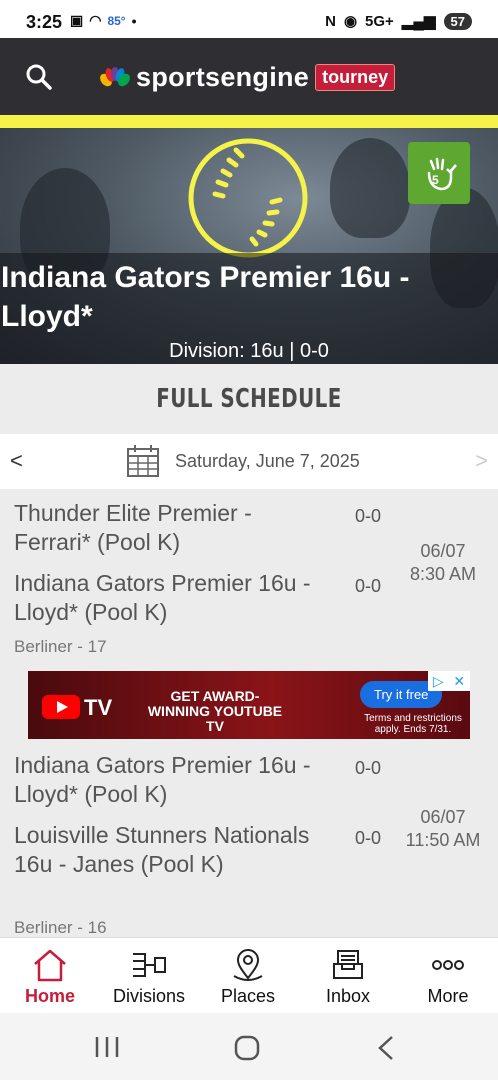  Describe the element at coordinates (398, 21) in the screenshot. I see `status-right-icons: N ◉ 5G+ ▂▄▆ 57` at that location.